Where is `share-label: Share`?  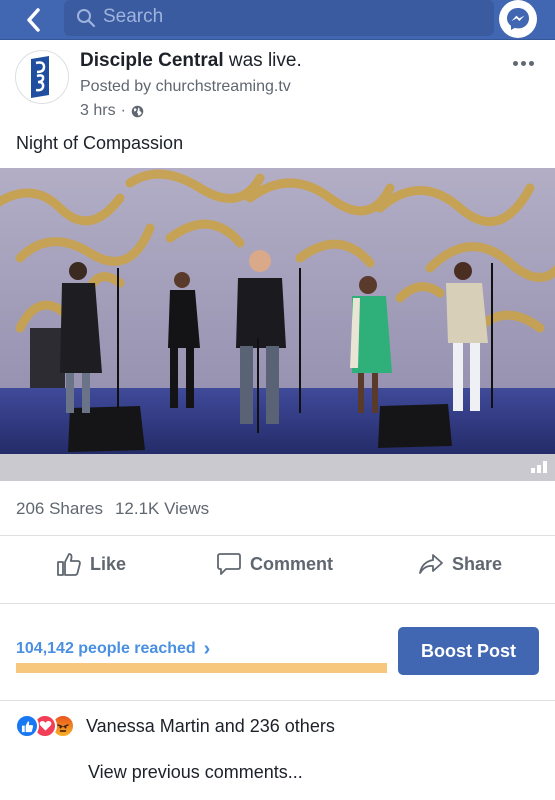
share-label: Share is located at coordinates (477, 563).